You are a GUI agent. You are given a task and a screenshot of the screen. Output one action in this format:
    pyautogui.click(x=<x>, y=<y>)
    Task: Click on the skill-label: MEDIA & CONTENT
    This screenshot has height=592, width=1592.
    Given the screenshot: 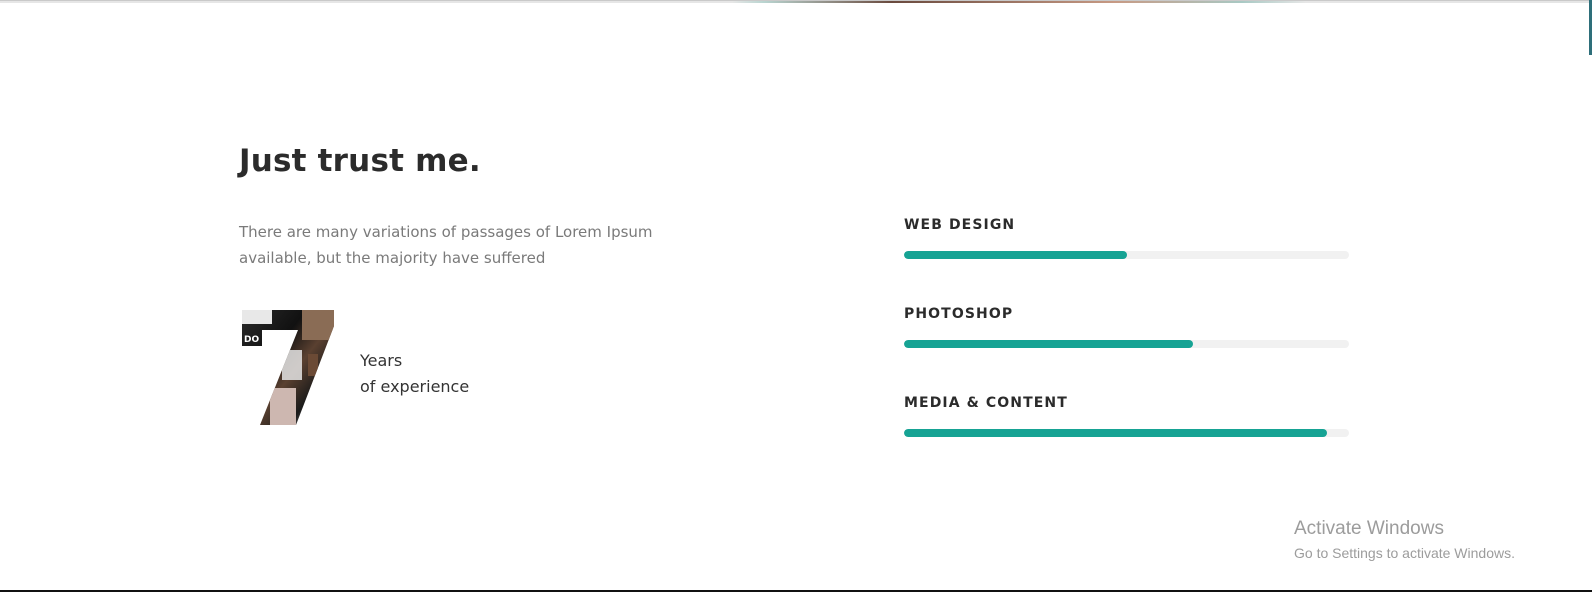 What is the action you would take?
    pyautogui.click(x=986, y=403)
    